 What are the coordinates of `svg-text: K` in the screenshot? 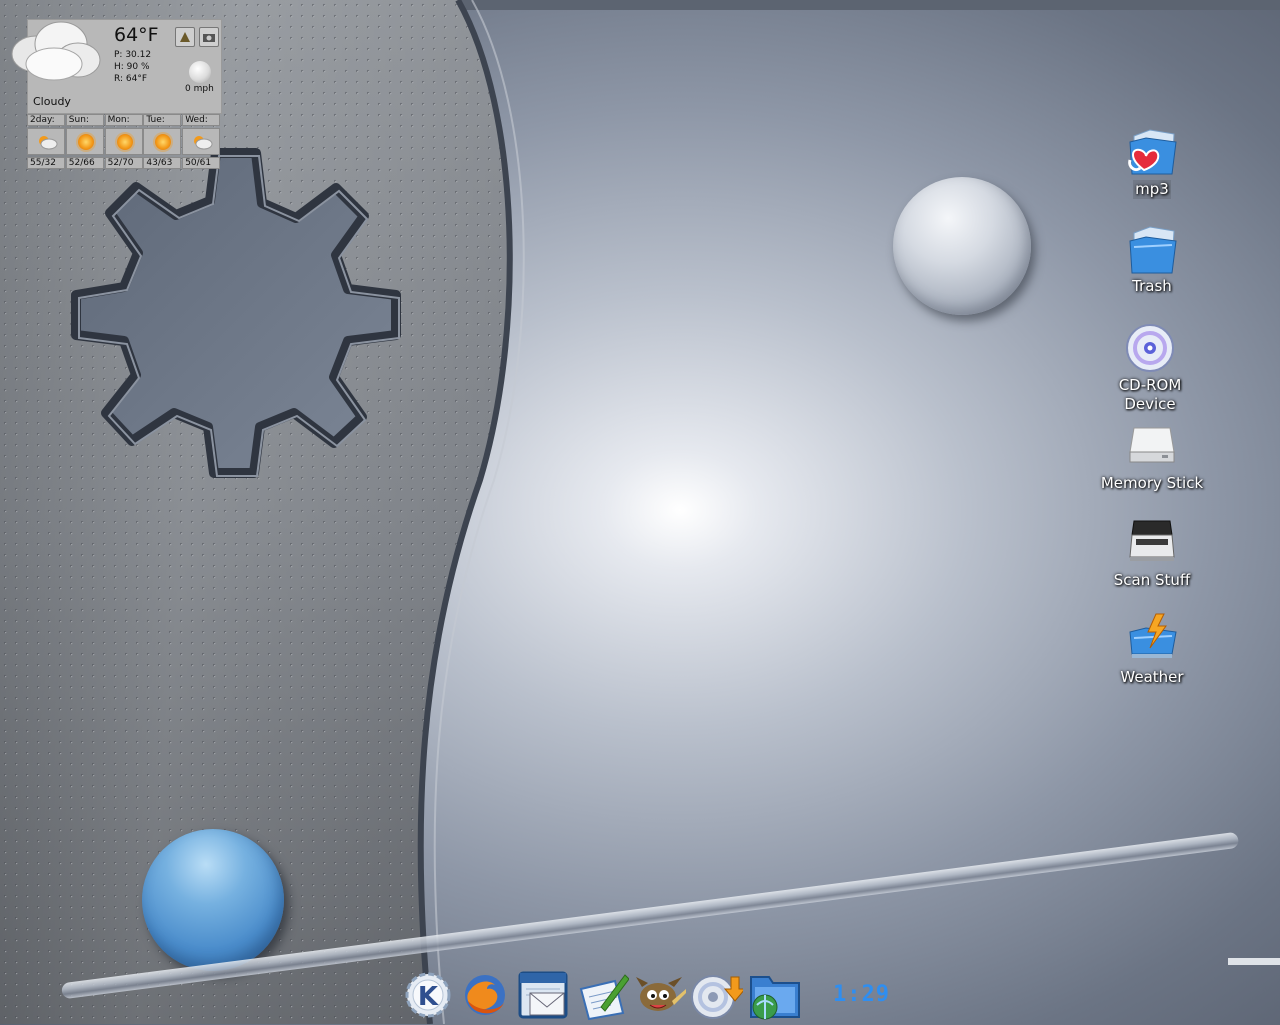 It's located at (428, 997).